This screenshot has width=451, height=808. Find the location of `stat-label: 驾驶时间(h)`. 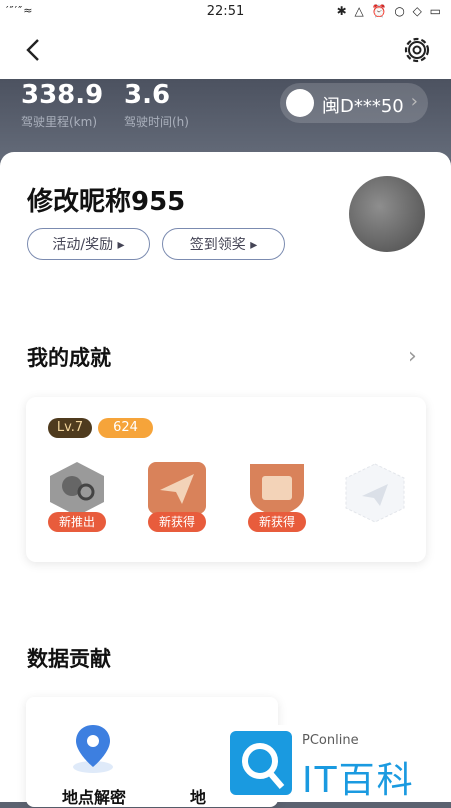

stat-label: 驾驶时间(h) is located at coordinates (156, 122).